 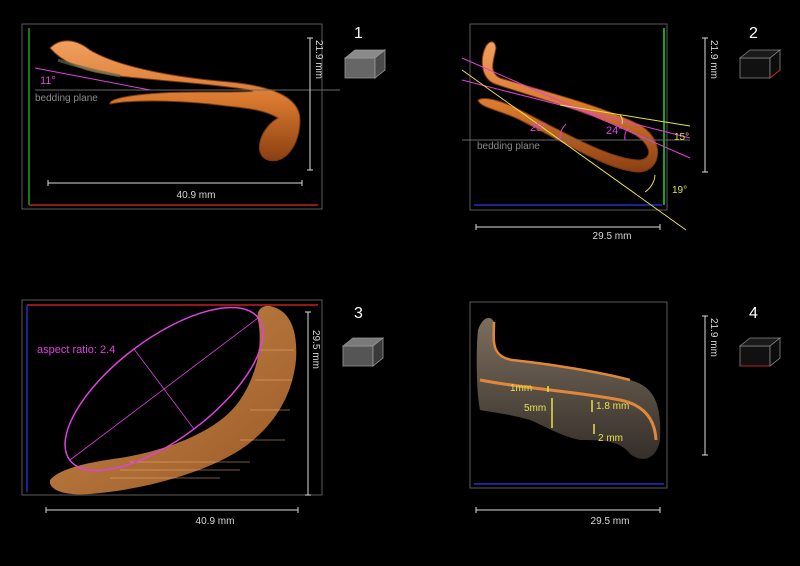 What do you see at coordinates (760, 64) in the screenshot?
I see `panel-2-orientation-cube` at bounding box center [760, 64].